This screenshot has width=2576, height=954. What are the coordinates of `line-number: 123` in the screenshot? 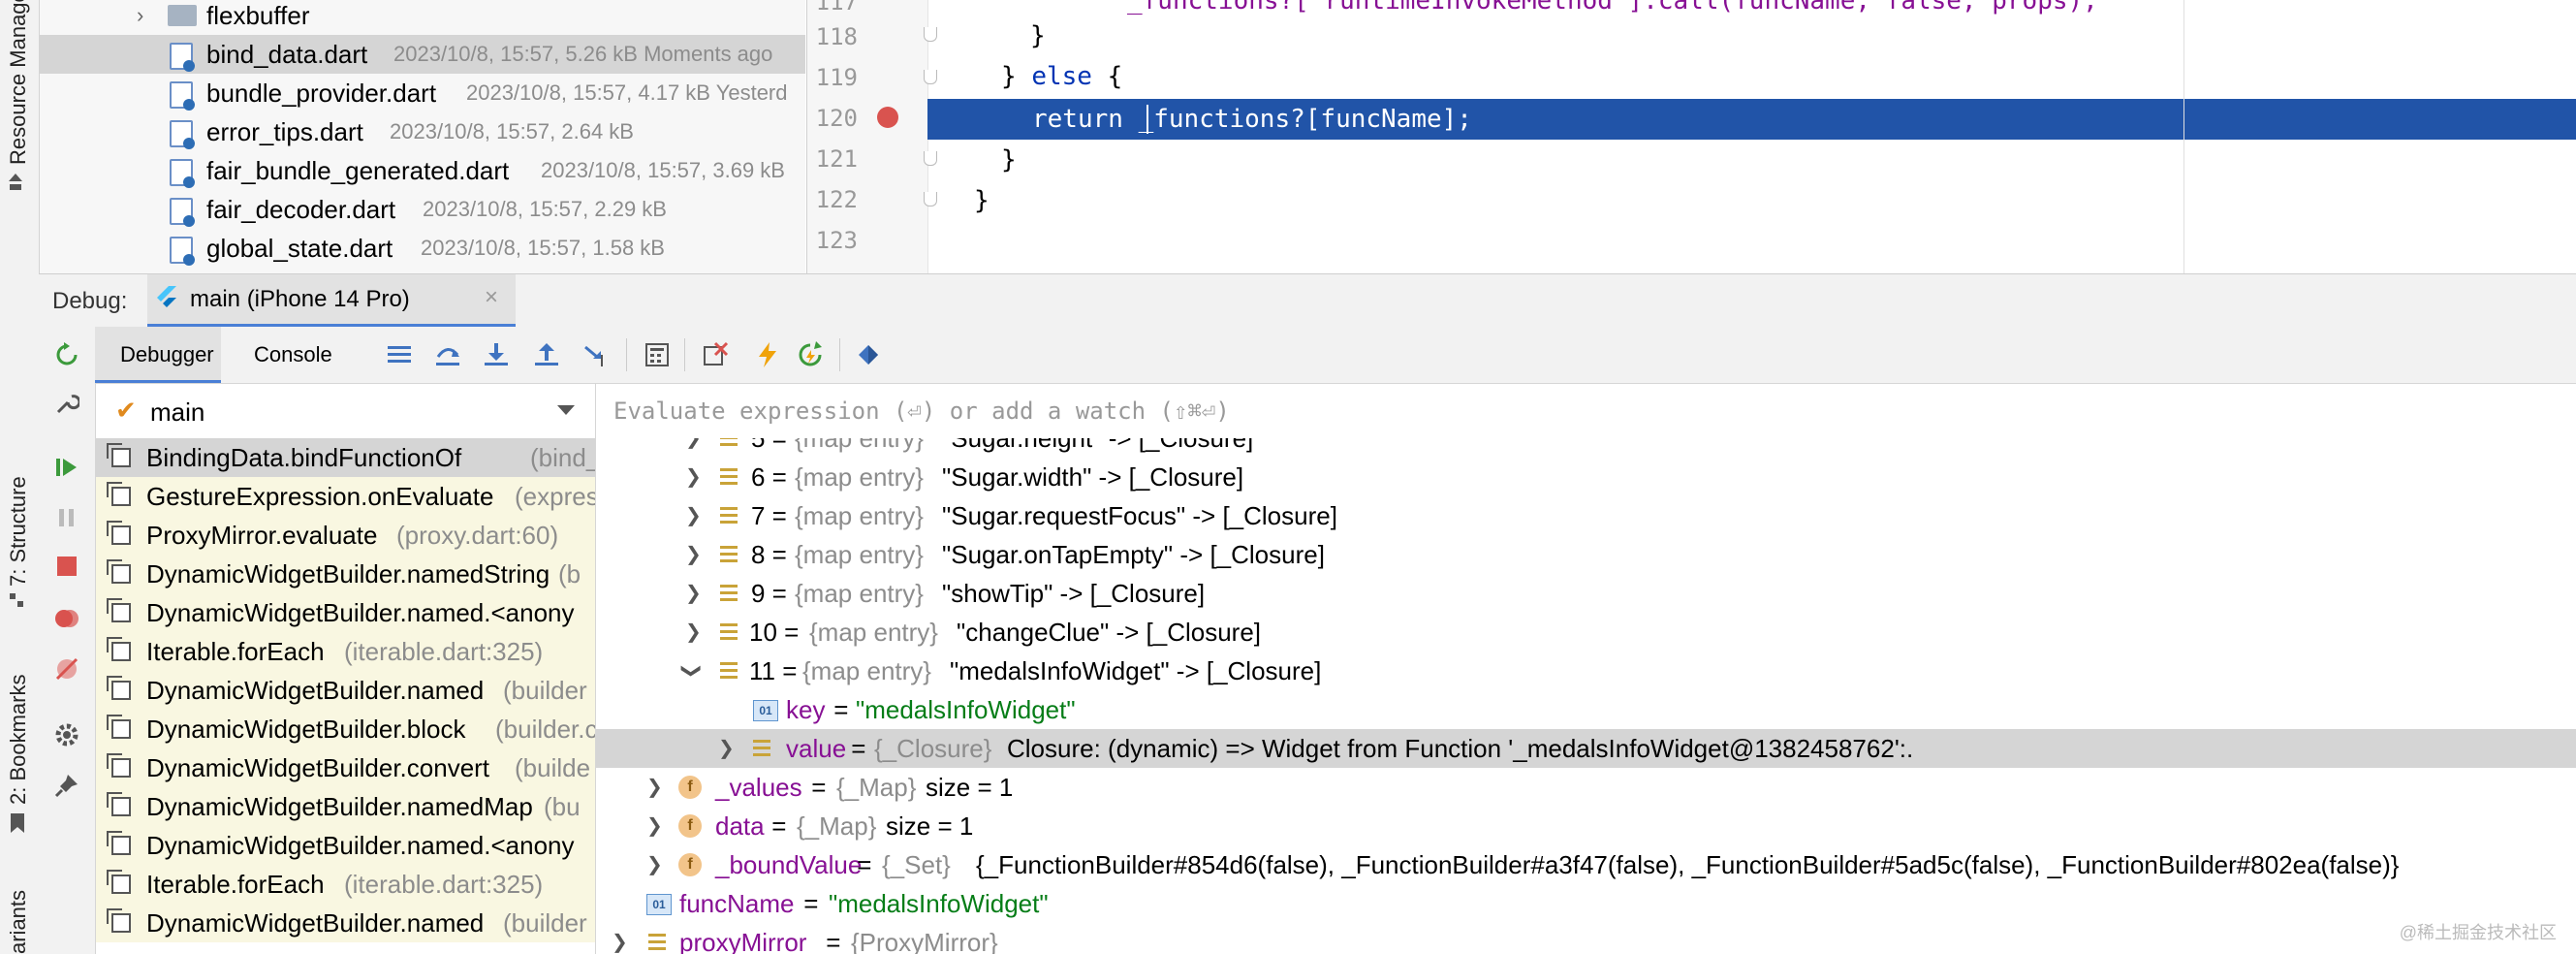 It's located at (836, 240).